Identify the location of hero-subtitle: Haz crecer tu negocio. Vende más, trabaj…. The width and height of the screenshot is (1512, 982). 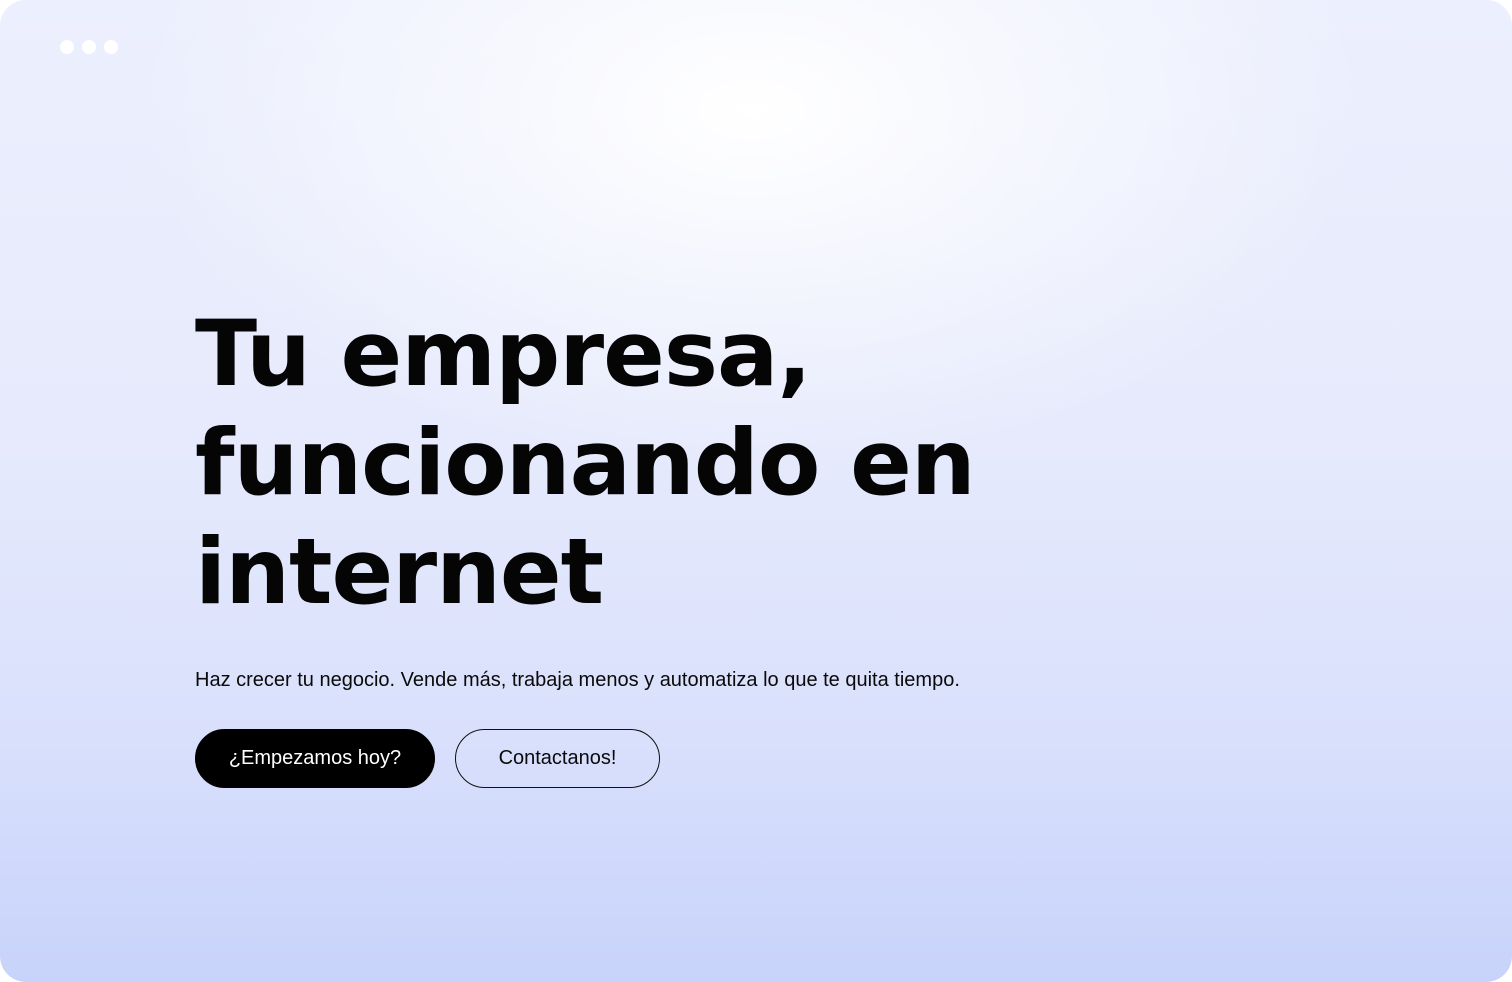
(577, 680).